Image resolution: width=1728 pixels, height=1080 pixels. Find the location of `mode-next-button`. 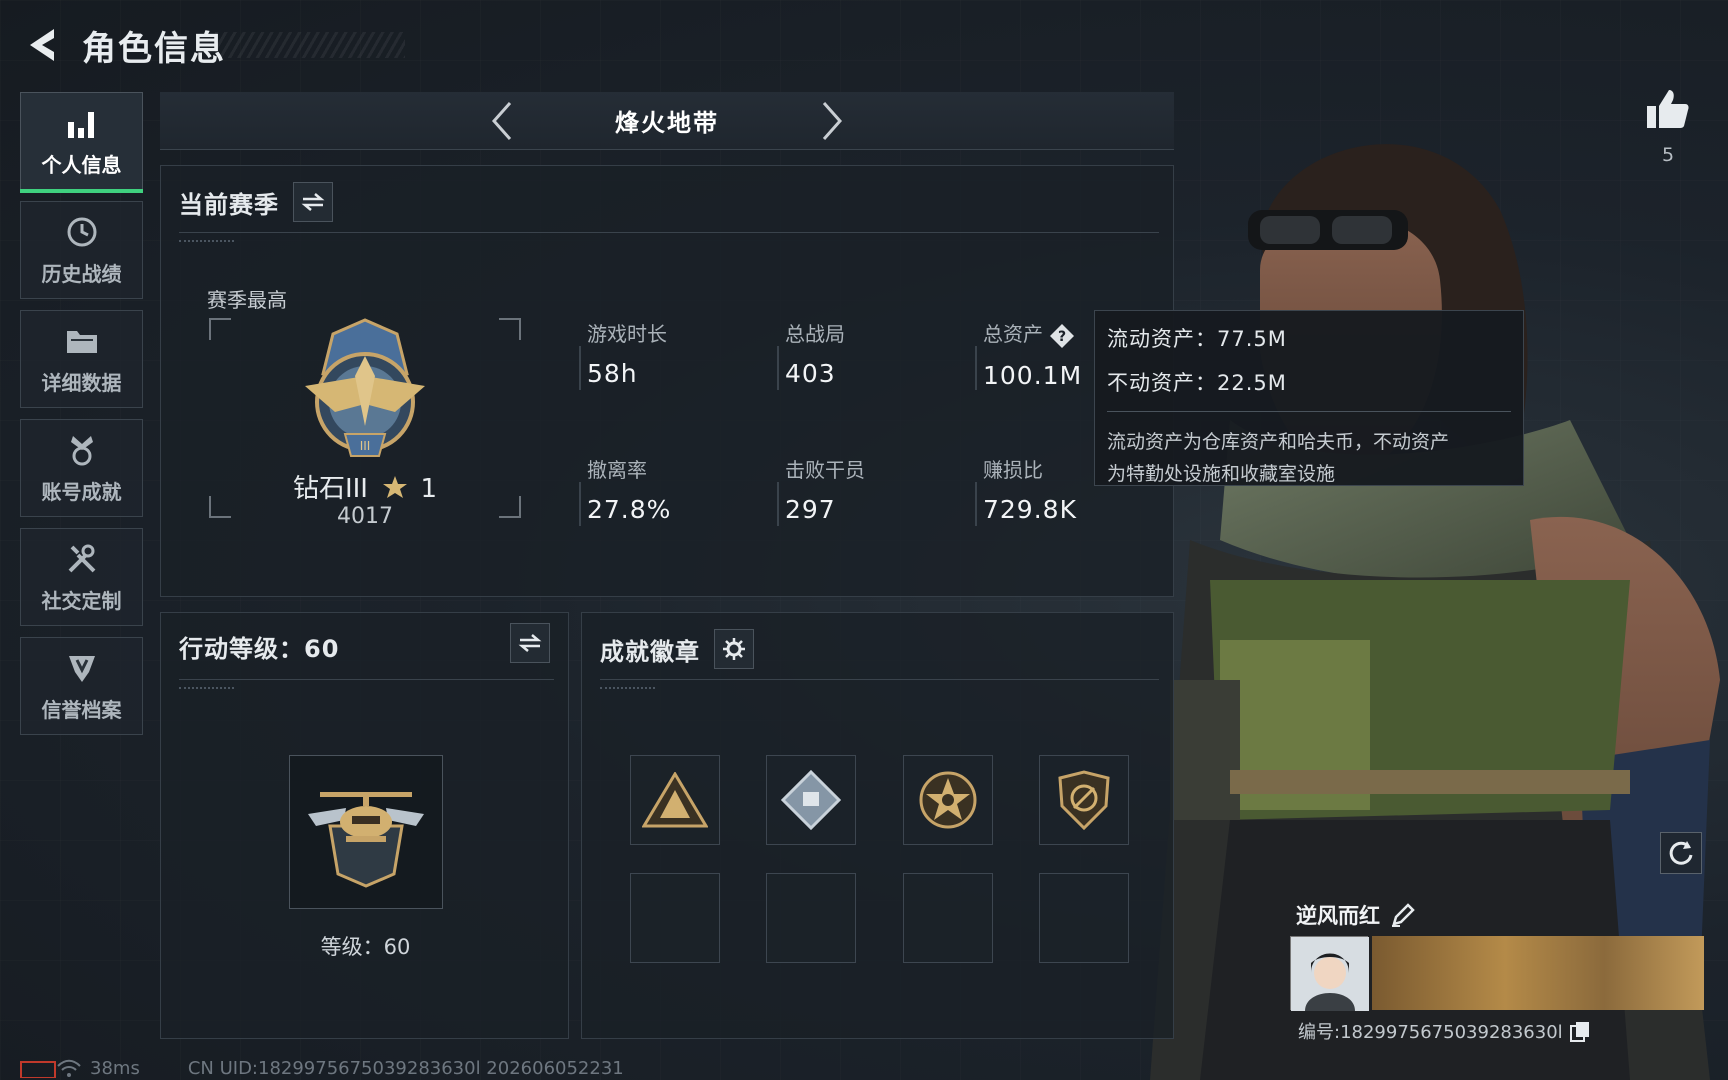

mode-next-button is located at coordinates (832, 121).